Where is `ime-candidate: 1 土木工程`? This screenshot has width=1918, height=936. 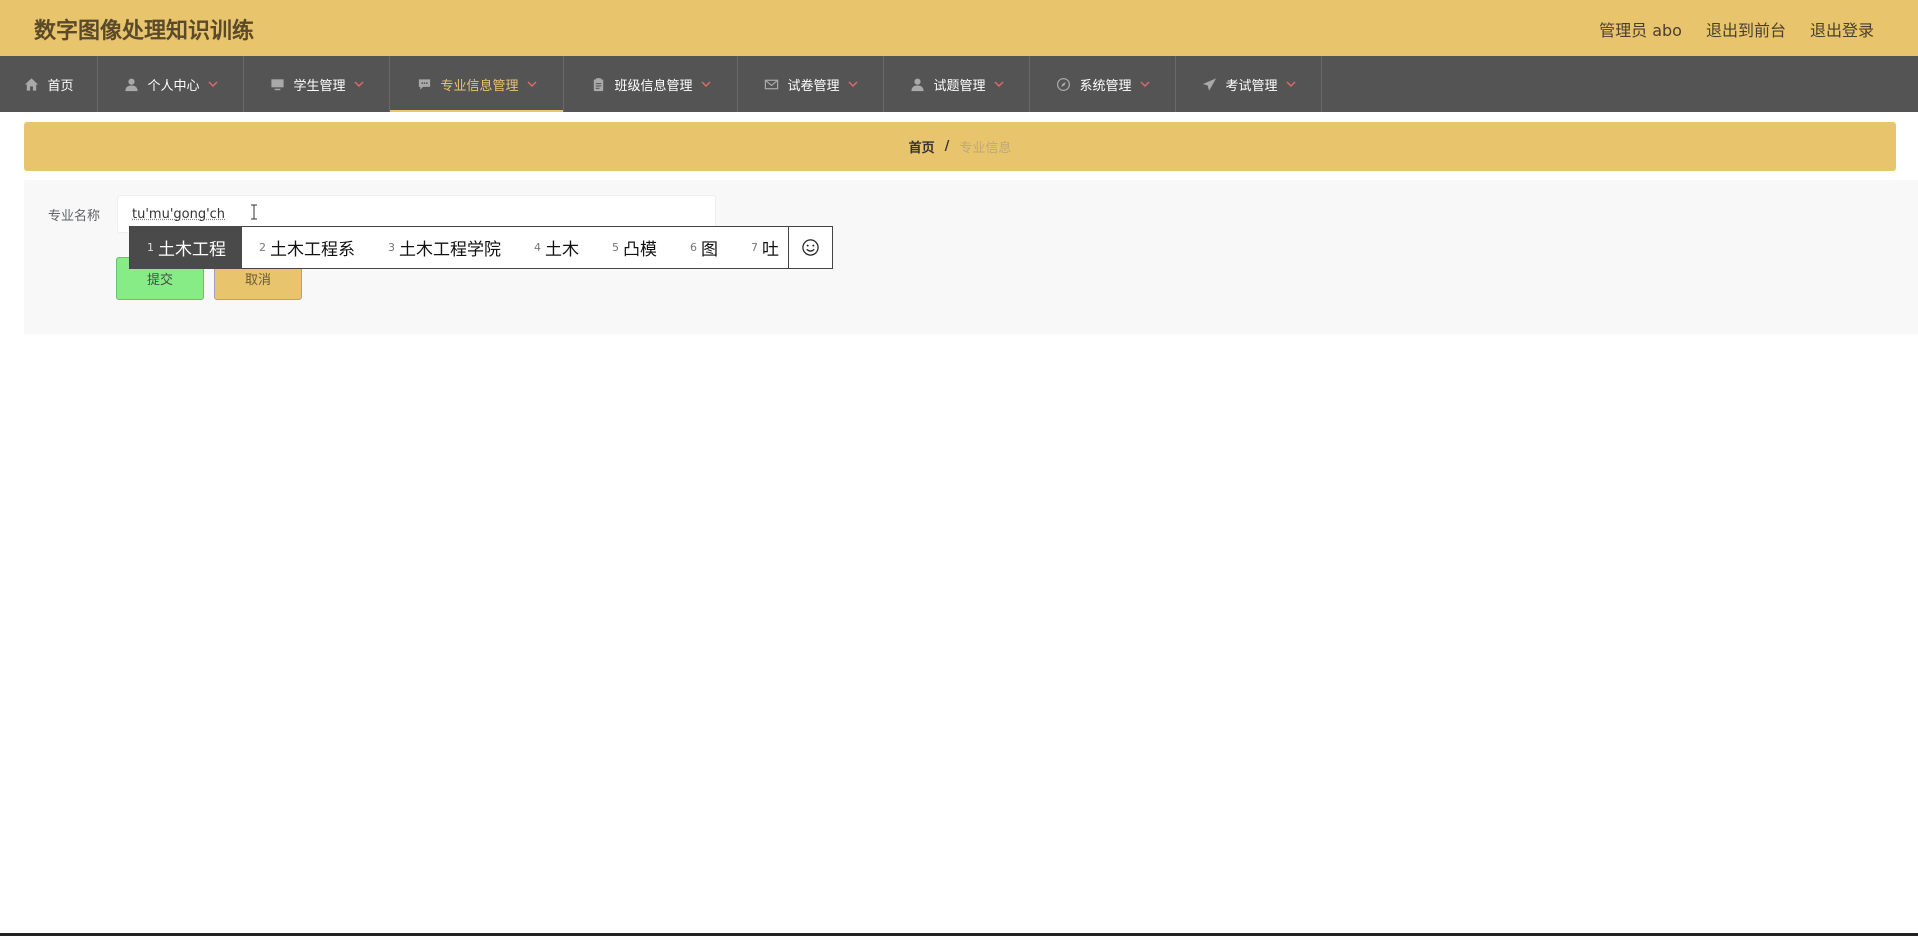 ime-candidate: 1 土木工程 is located at coordinates (186, 247).